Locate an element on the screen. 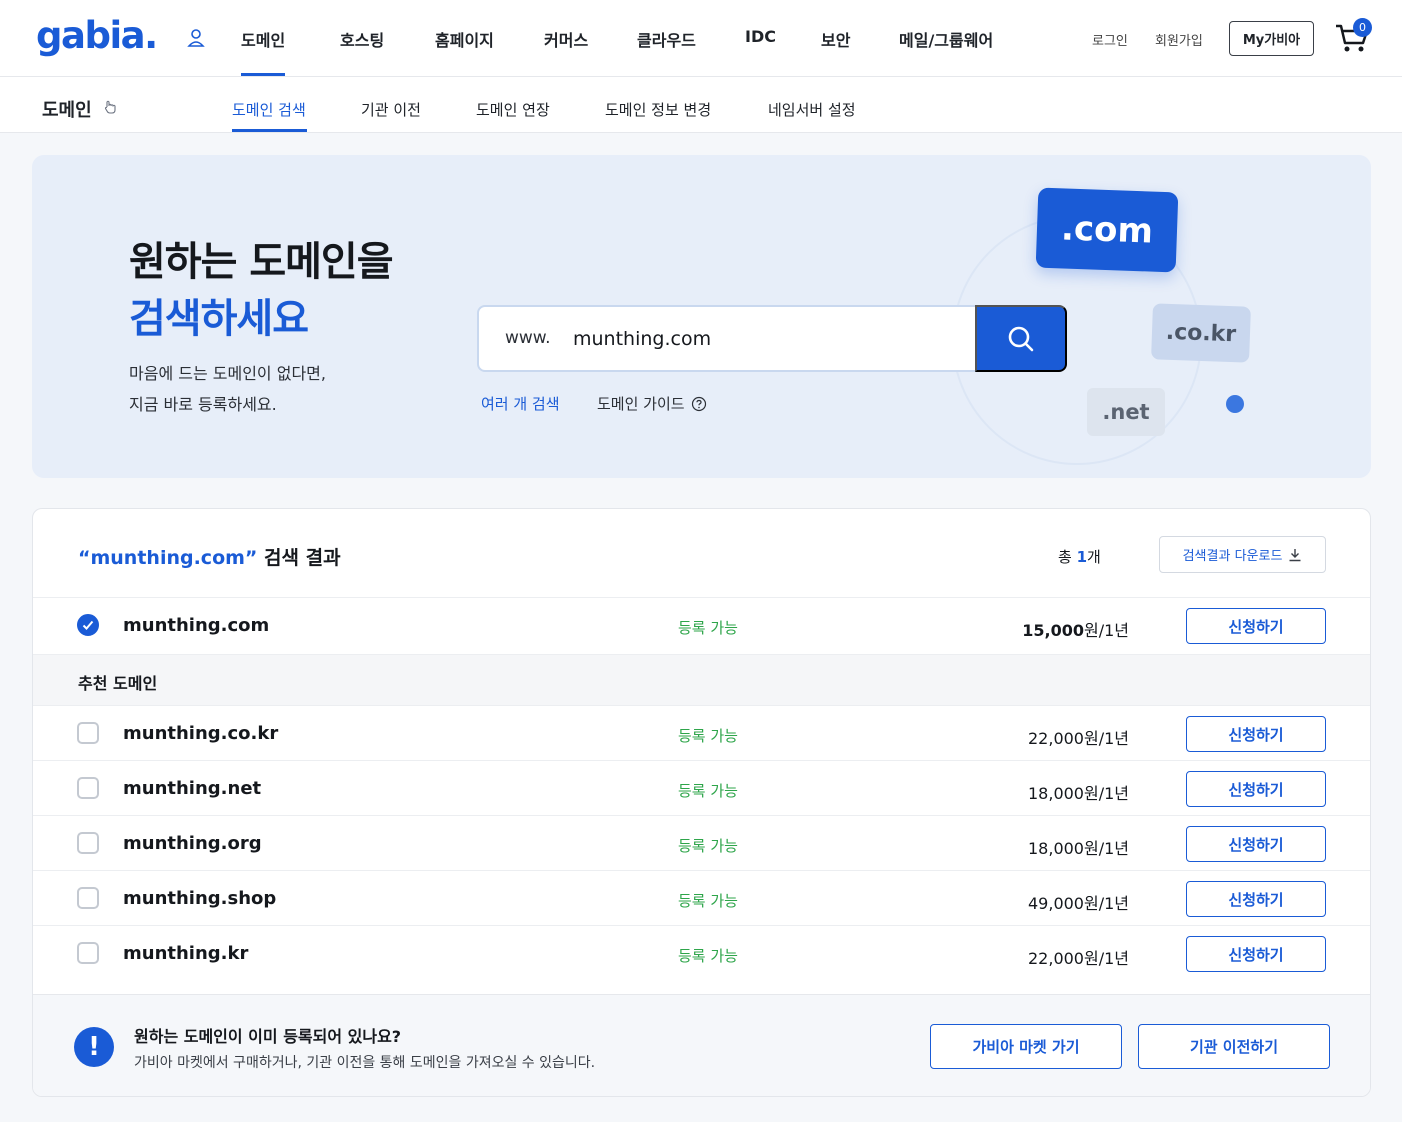 Image resolution: width=1402 pixels, height=1122 pixels. search-prefix: www. is located at coordinates (528, 338).